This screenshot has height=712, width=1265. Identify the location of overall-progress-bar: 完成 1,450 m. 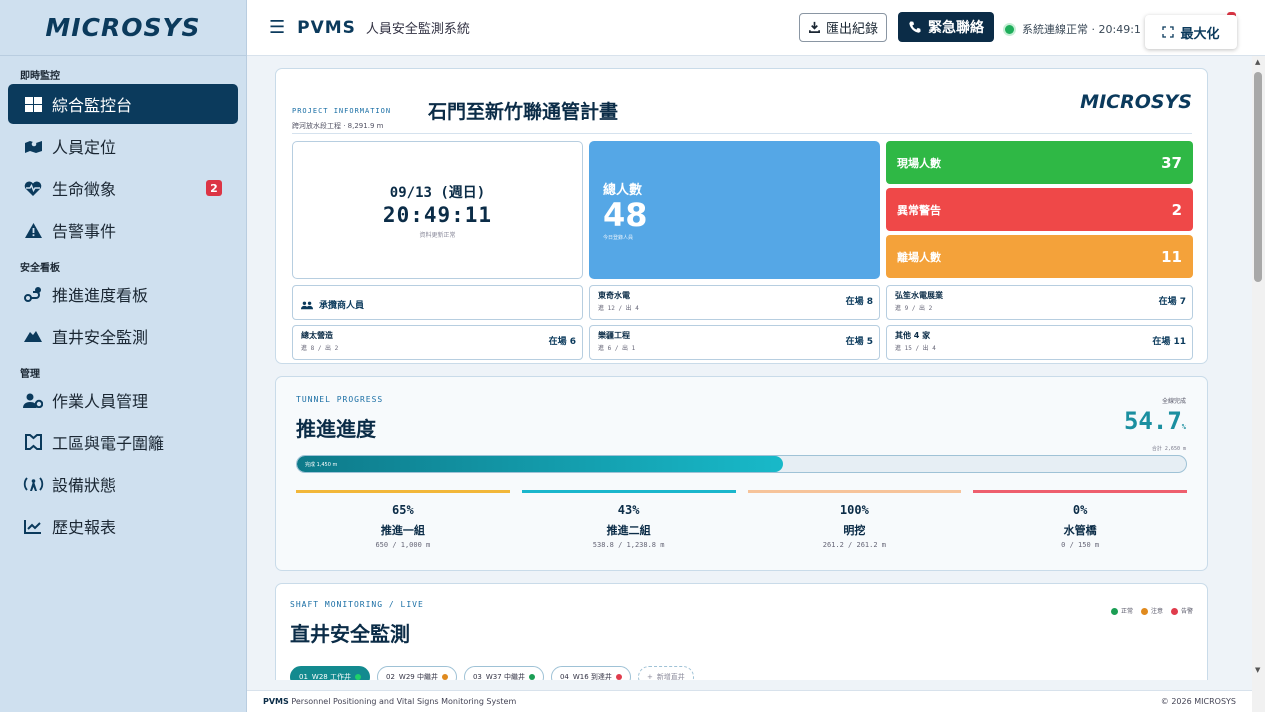
(741, 464).